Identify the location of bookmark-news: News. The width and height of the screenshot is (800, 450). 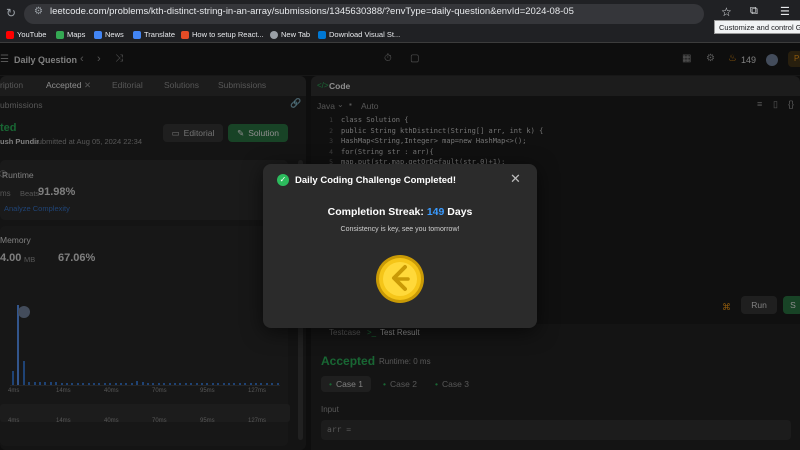
(109, 34).